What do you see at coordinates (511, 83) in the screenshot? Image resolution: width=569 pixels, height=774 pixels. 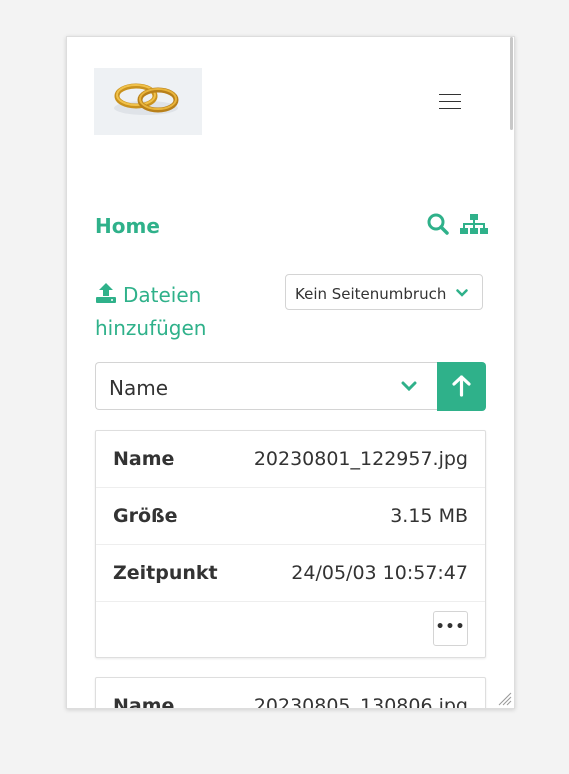 I see `scrollbar-thumb` at bounding box center [511, 83].